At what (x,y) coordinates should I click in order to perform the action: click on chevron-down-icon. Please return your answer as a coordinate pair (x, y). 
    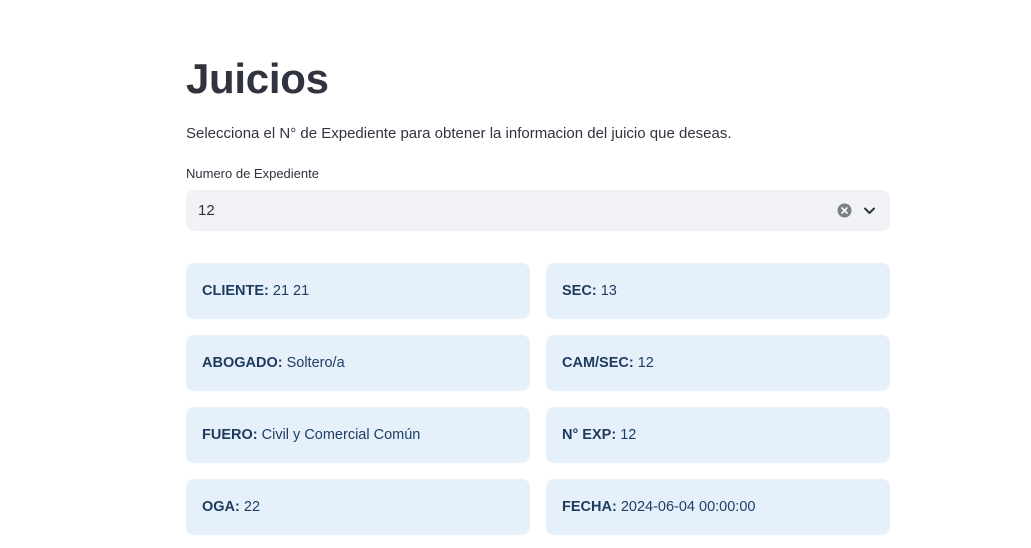
    Looking at the image, I should click on (869, 210).